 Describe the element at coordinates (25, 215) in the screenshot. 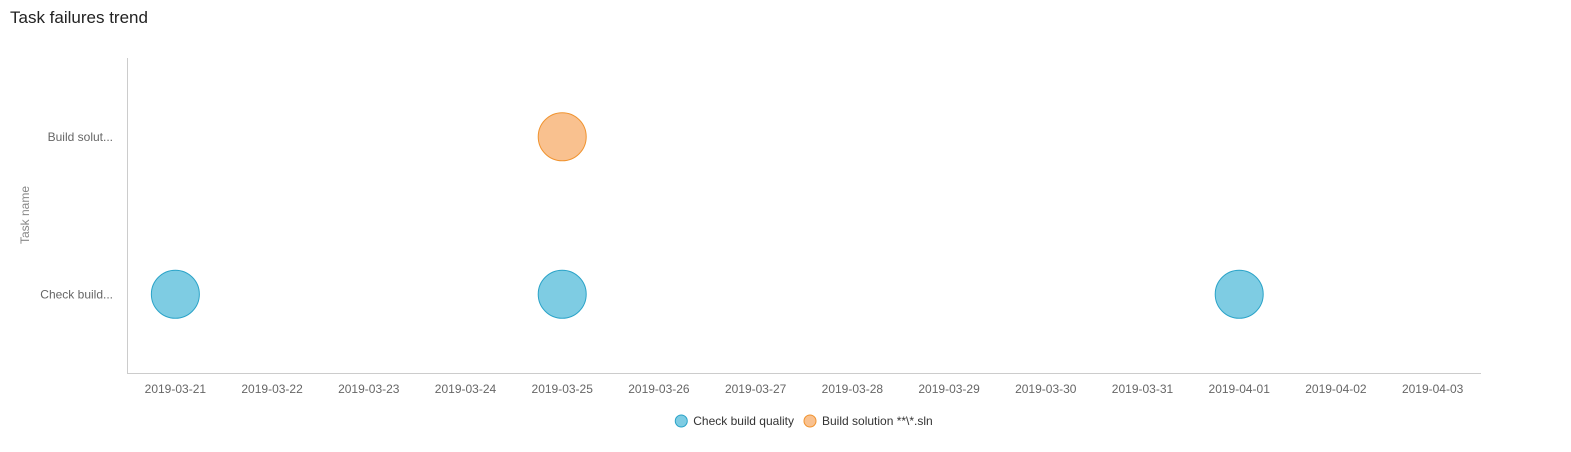

I see `y-axis-title: Task name` at that location.